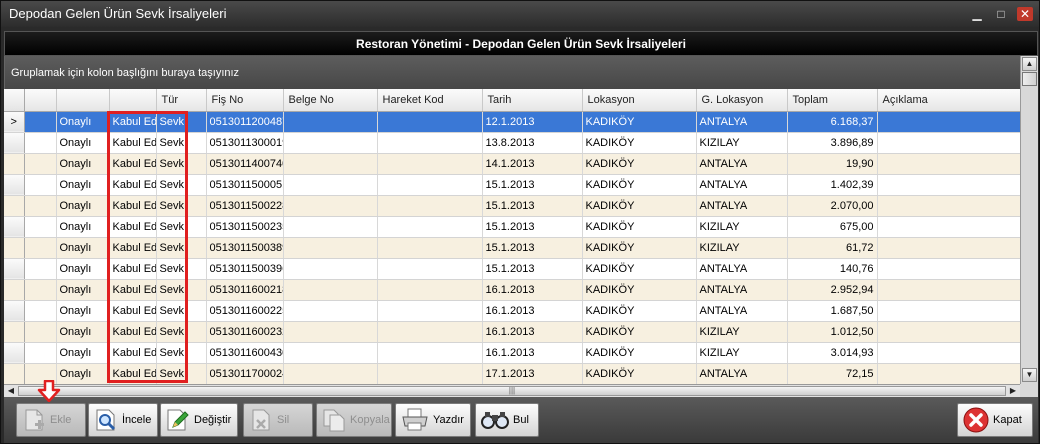 Image resolution: width=1040 pixels, height=444 pixels. What do you see at coordinates (977, 14) in the screenshot?
I see `minimize-icon: ▁` at bounding box center [977, 14].